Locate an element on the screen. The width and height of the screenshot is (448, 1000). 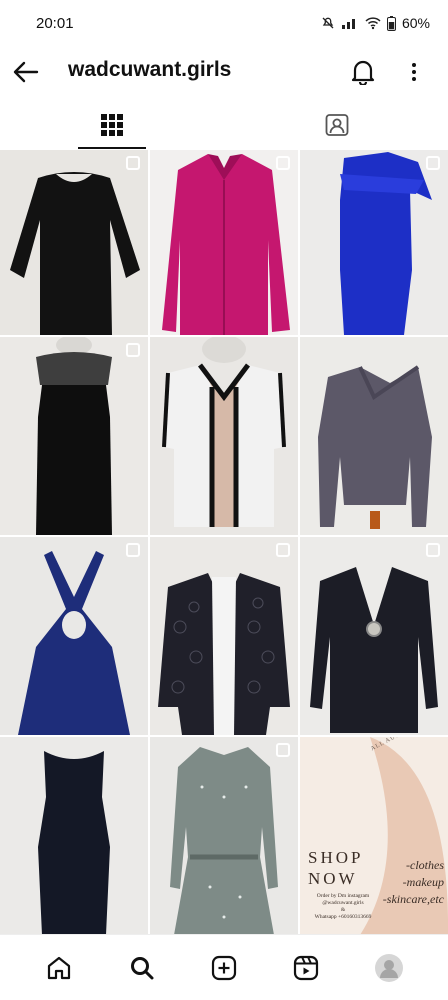
post-black-ring-top is located at coordinates (374, 636).